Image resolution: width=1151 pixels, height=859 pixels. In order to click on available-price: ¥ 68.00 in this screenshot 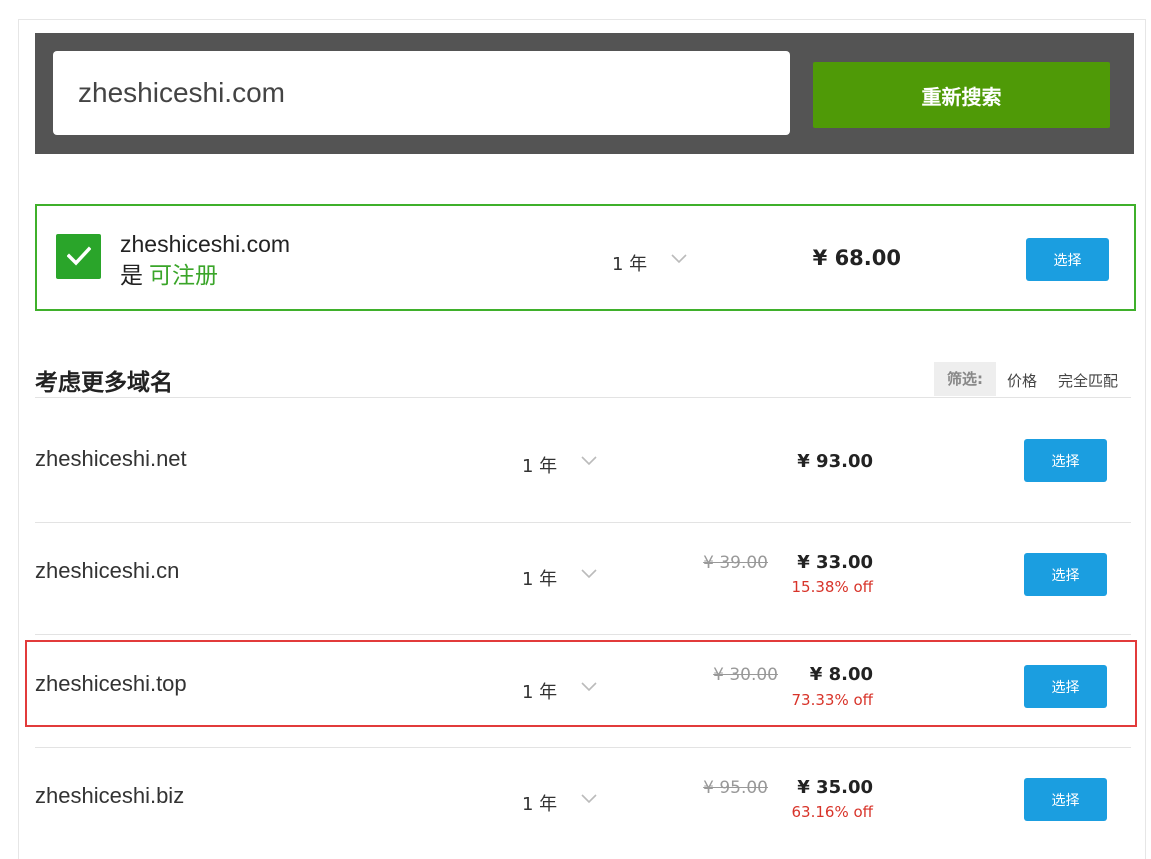, I will do `click(856, 258)`.